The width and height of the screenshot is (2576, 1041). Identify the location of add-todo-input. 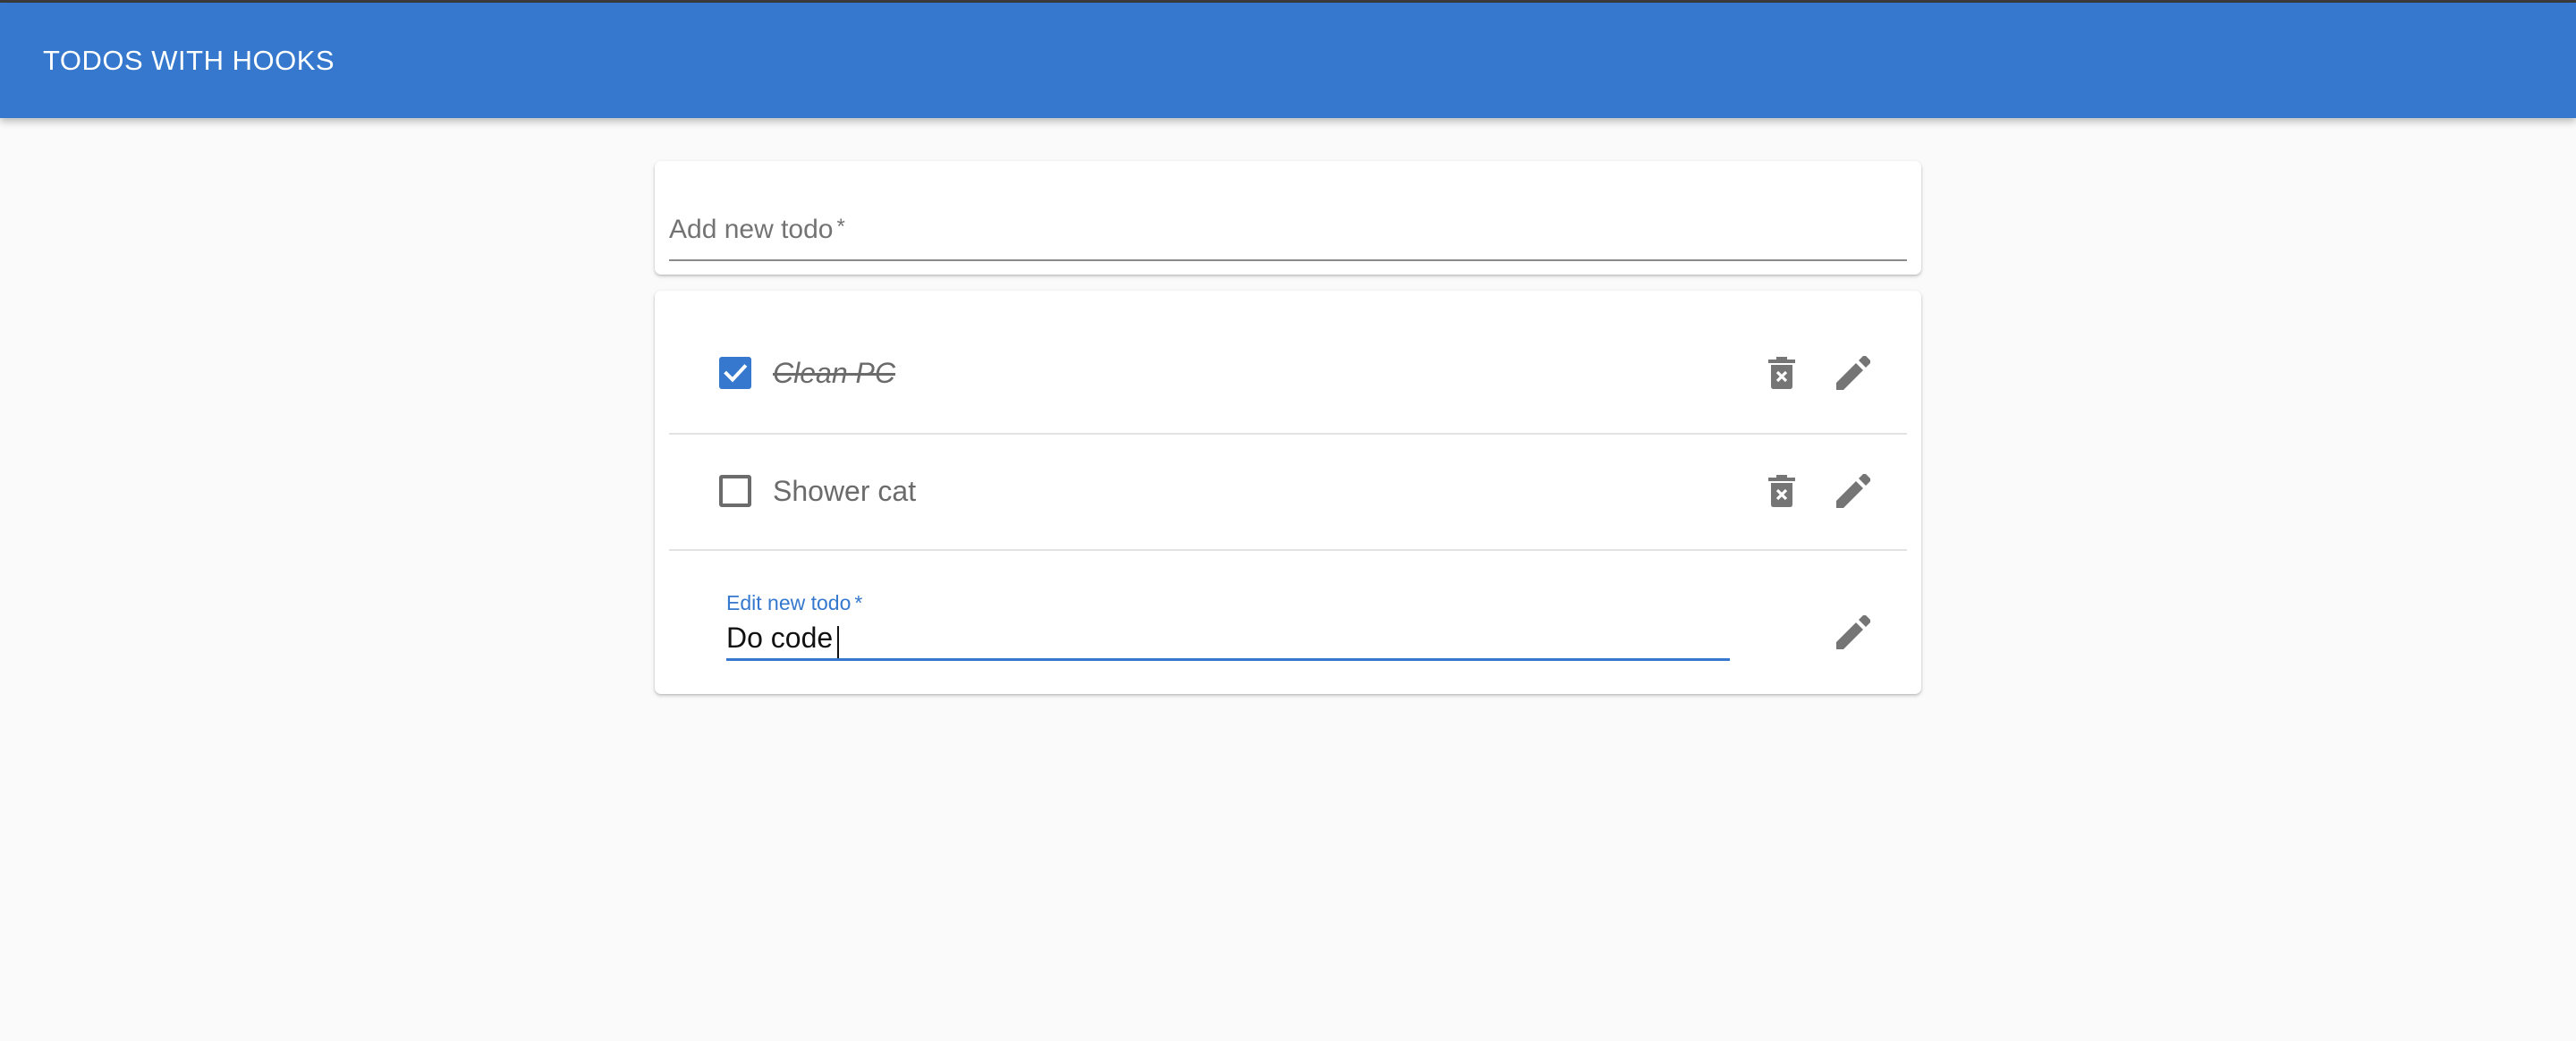
(1288, 234).